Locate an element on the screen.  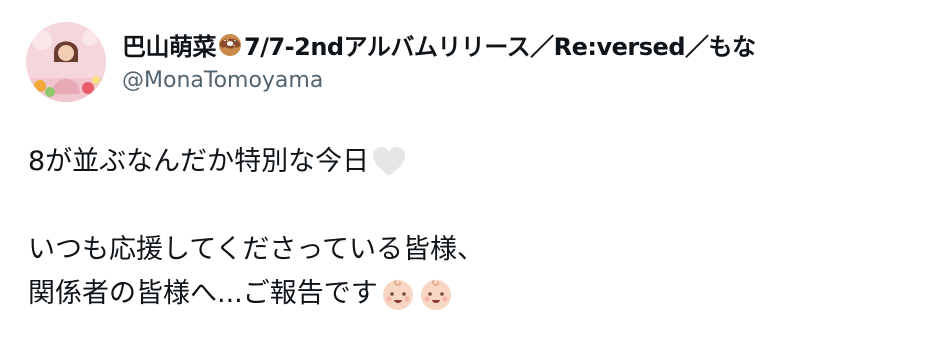
tweet-text-line-2-text: いつも応援してくださっている皆様、 is located at coordinates (256, 249).